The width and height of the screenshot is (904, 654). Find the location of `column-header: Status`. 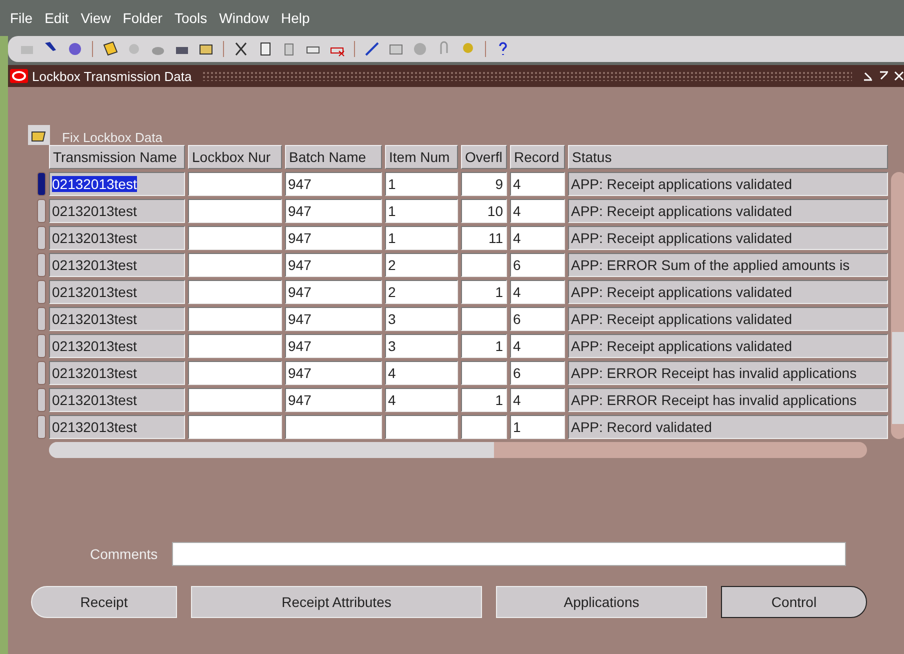

column-header: Status is located at coordinates (728, 157).